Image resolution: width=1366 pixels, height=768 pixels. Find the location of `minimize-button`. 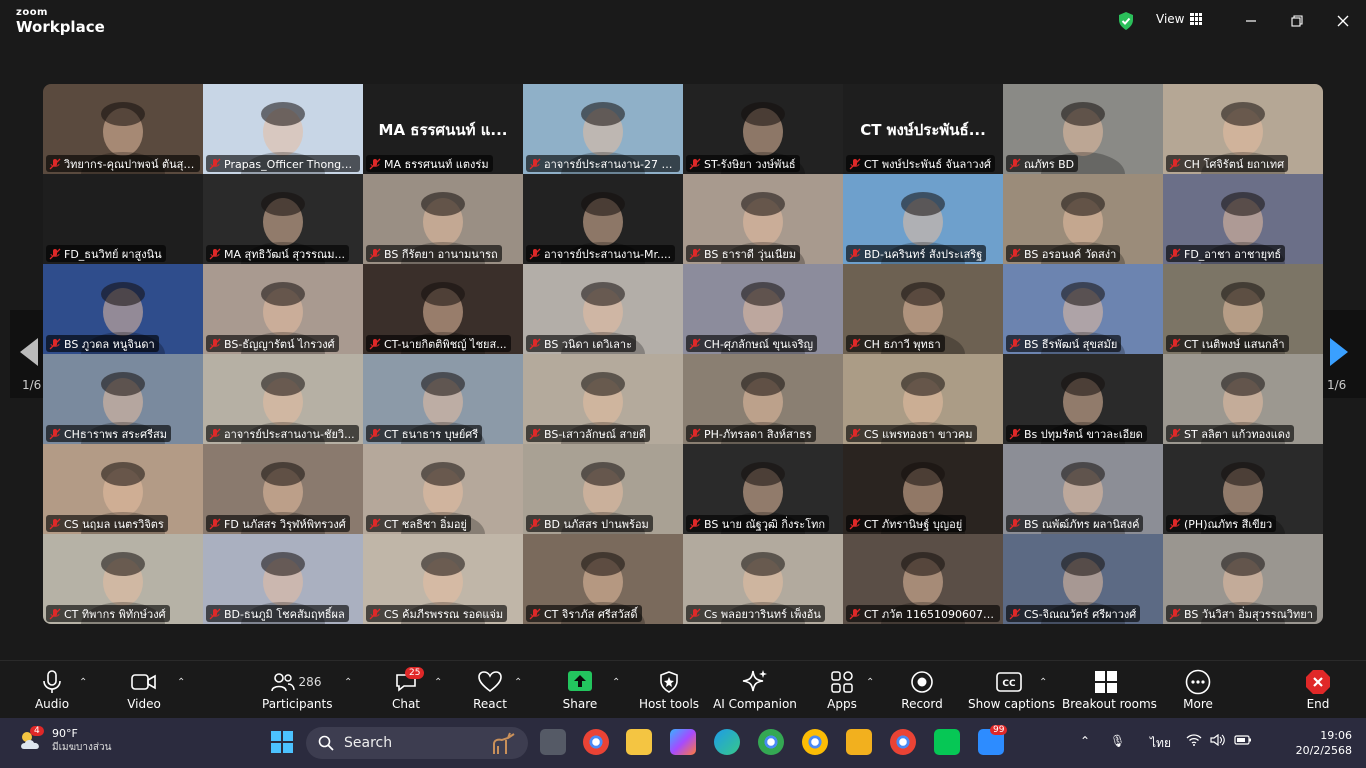

minimize-button is located at coordinates (1251, 21).